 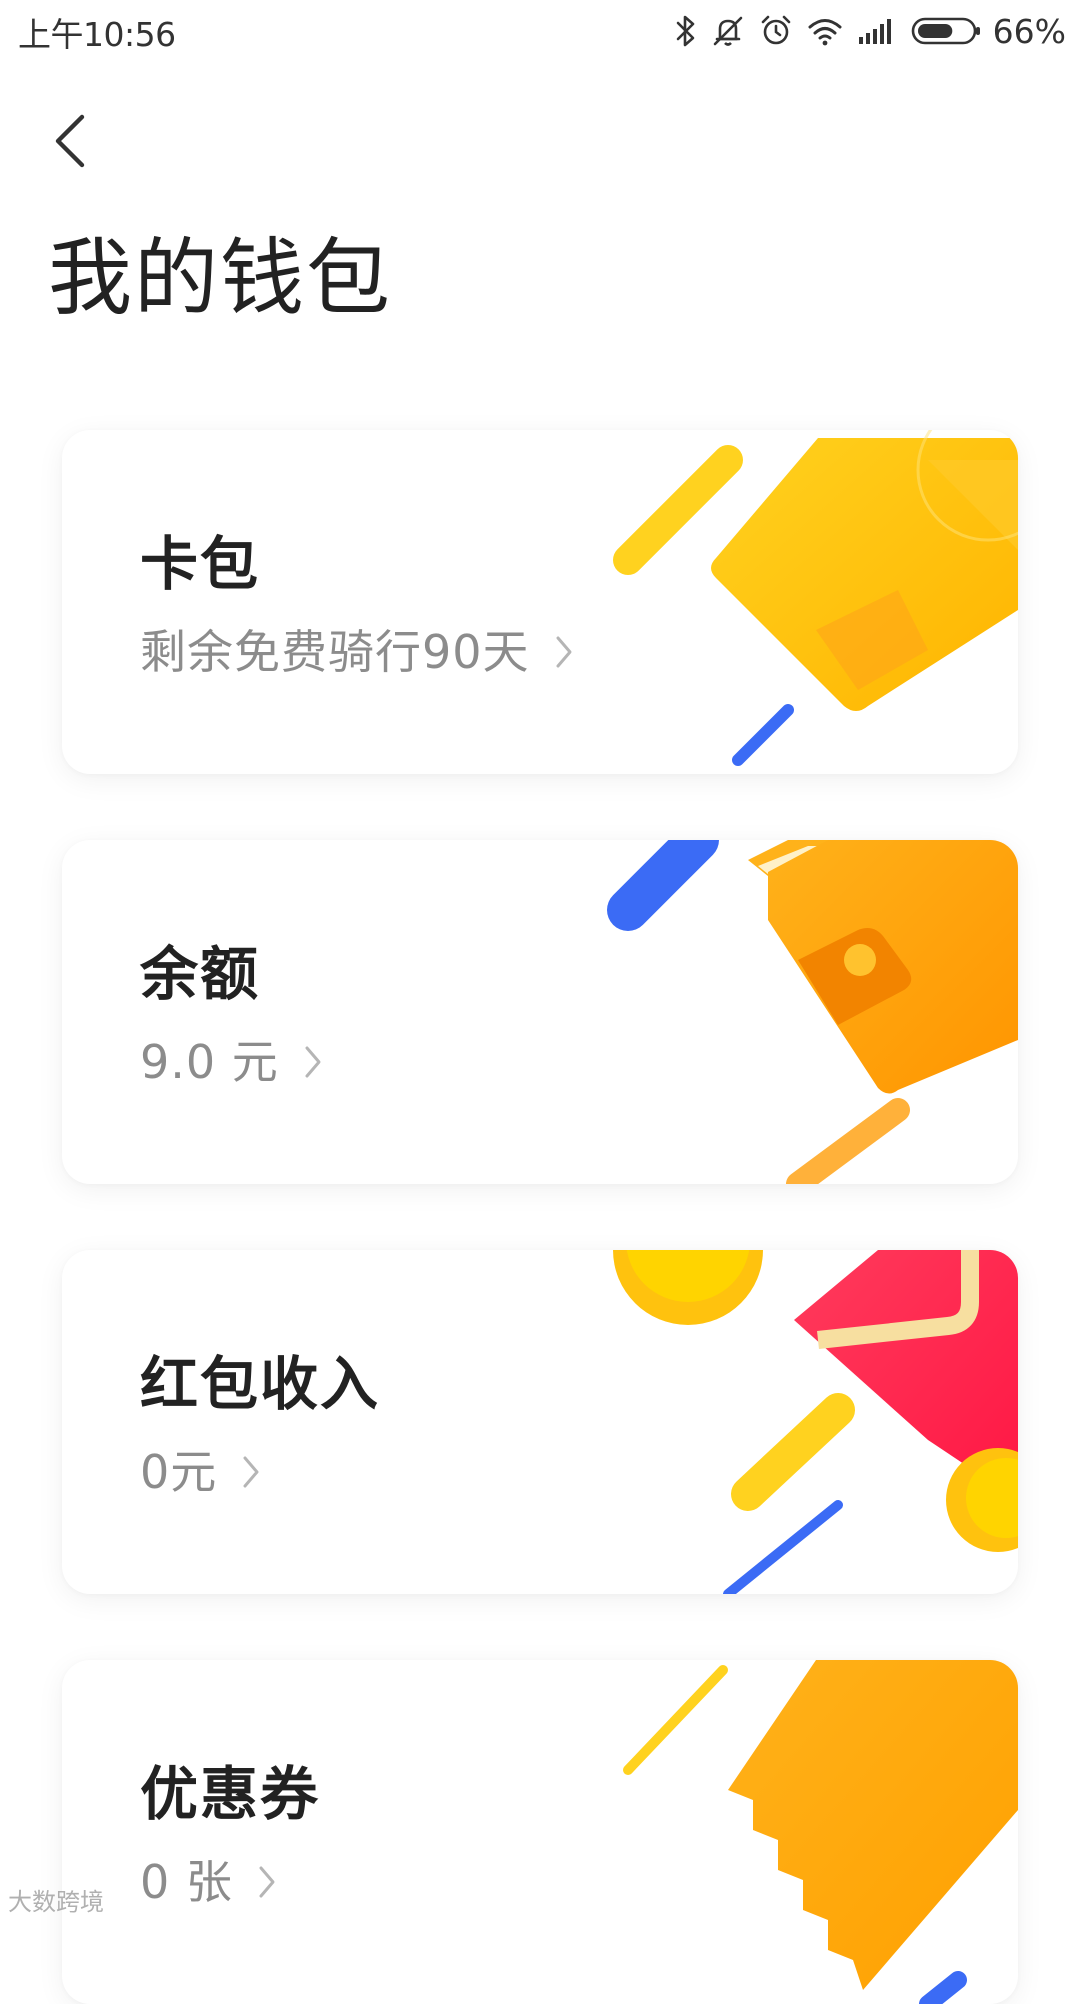 I want to click on status-bar: 上午10:56 66%, so click(x=540, y=31).